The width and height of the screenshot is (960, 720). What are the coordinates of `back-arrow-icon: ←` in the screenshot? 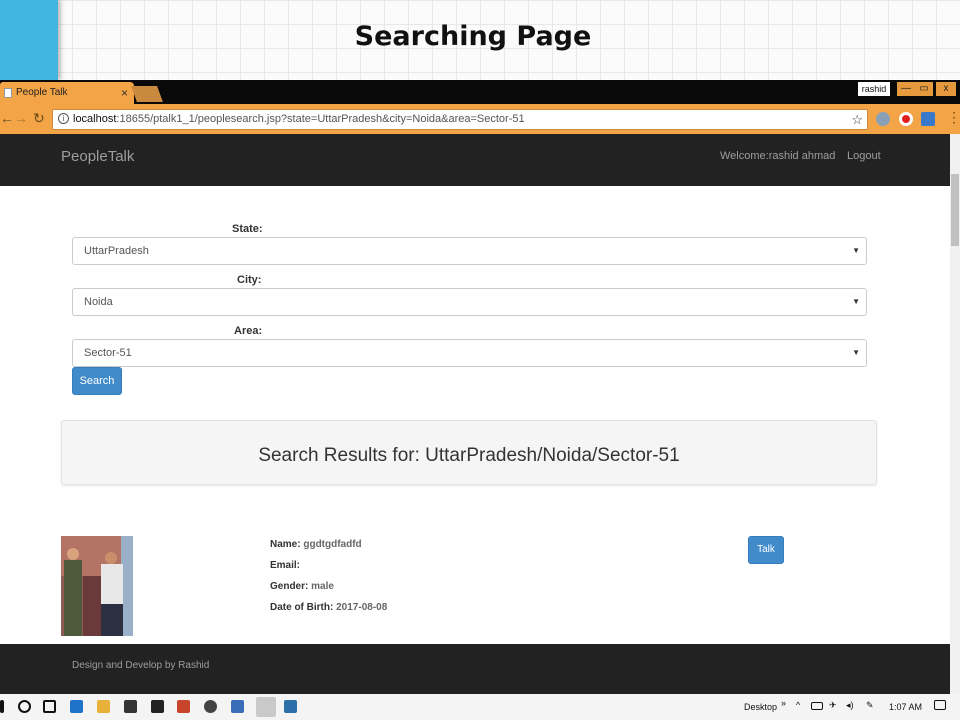 It's located at (7, 118).